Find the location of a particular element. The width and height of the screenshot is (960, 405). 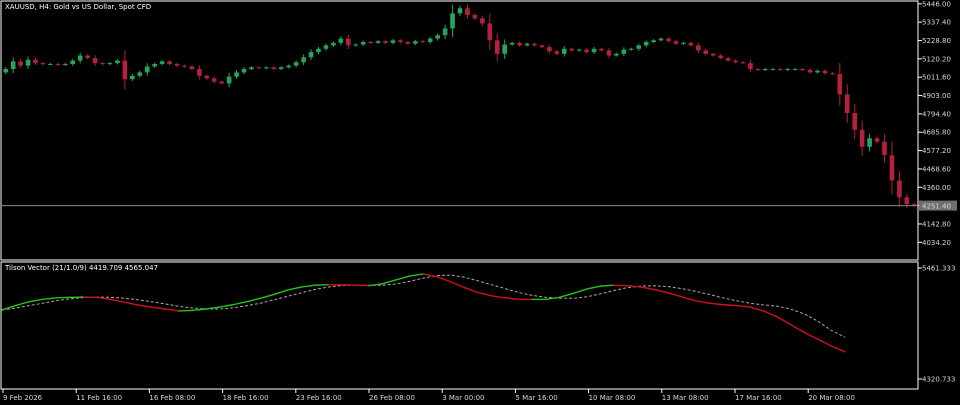

x-tick-label: 5 Mar 16:00 is located at coordinates (536, 398).